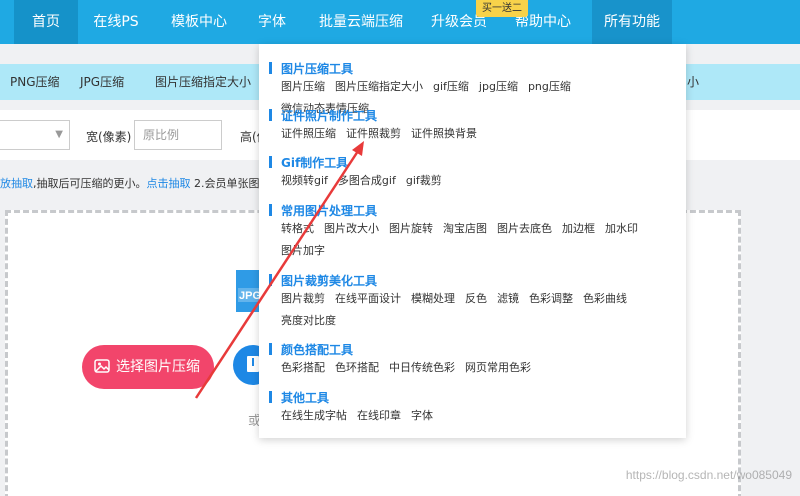 The width and height of the screenshot is (800, 496). What do you see at coordinates (621, 229) in the screenshot?
I see `link-add-watermark: 加水印` at bounding box center [621, 229].